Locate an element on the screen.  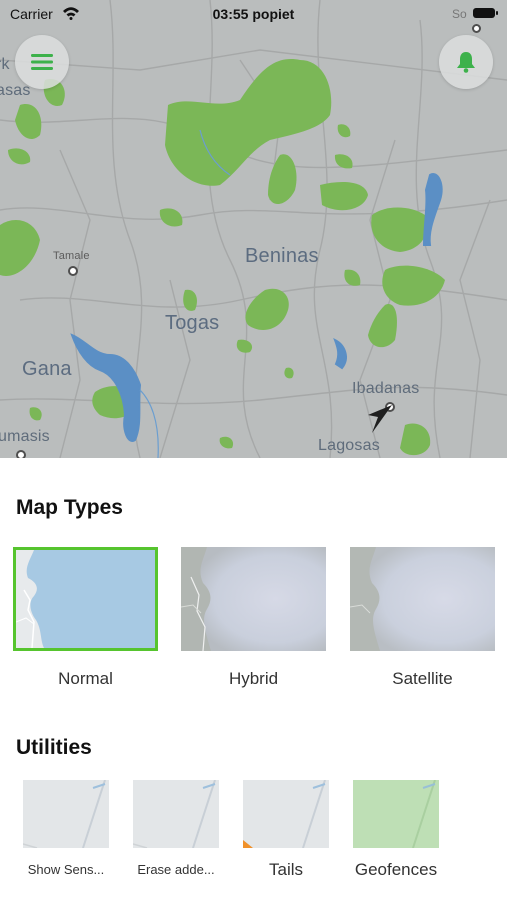
map-label-asas: asas is located at coordinates (15, 90).